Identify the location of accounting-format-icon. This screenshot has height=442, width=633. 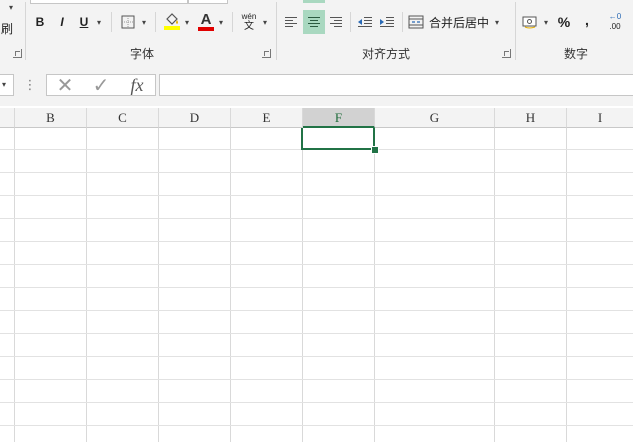
(530, 22).